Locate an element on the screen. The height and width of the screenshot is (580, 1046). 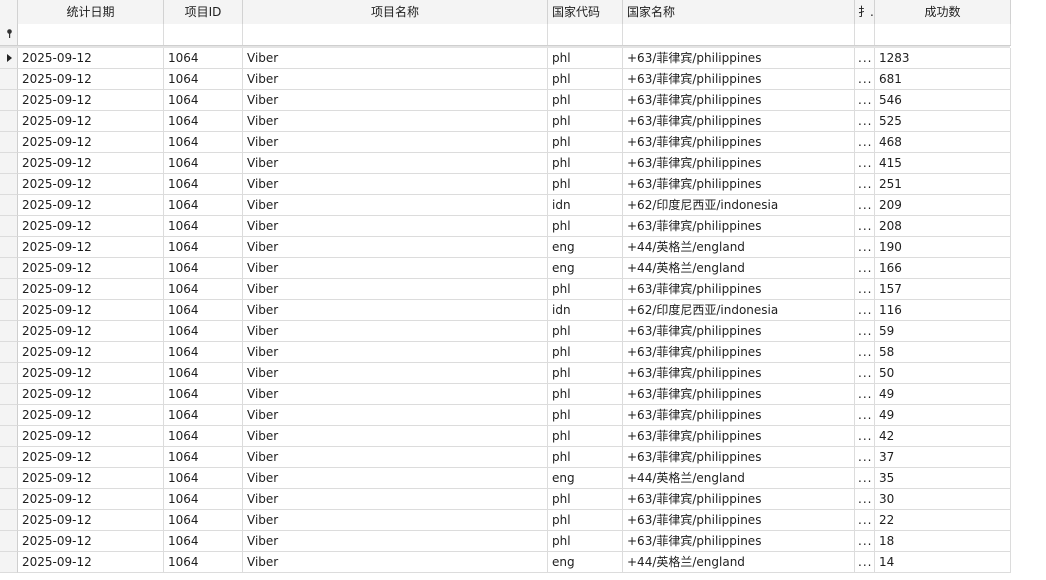
column-header-stat-date: 统计日期 is located at coordinates (91, 12).